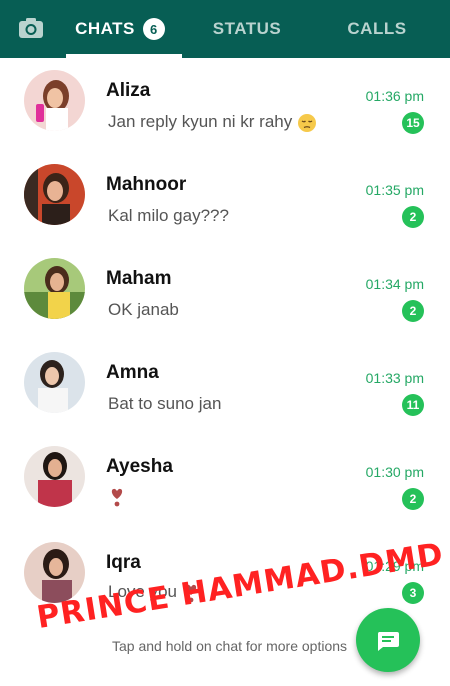 Image resolution: width=450 pixels, height=686 pixels. Describe the element at coordinates (225, 387) in the screenshot. I see `chat-row: Amna Bat to suno jan 01:33 pm 11` at that location.